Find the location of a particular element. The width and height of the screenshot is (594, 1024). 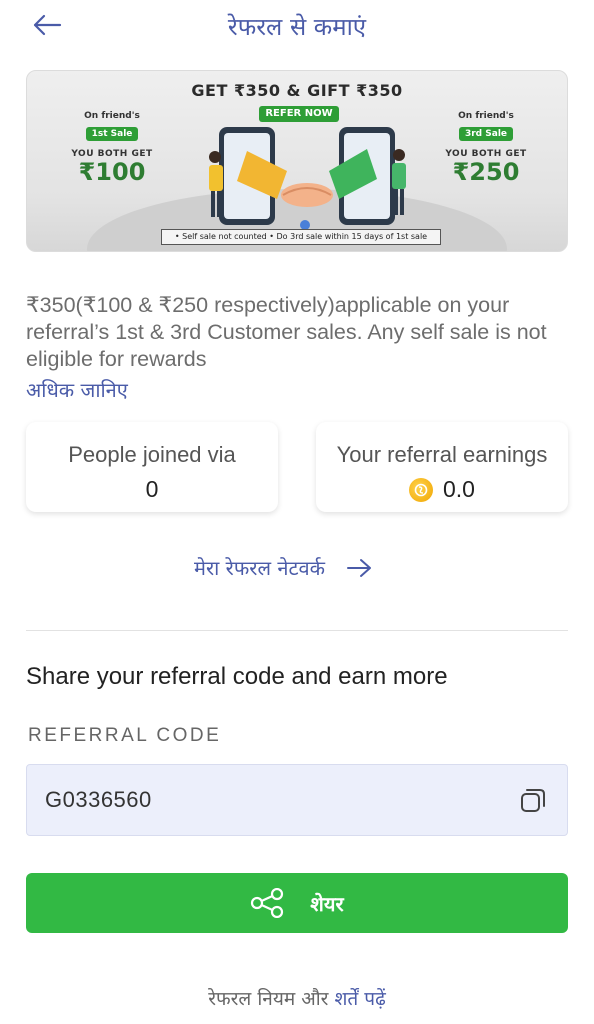

copy-icon is located at coordinates (533, 800).